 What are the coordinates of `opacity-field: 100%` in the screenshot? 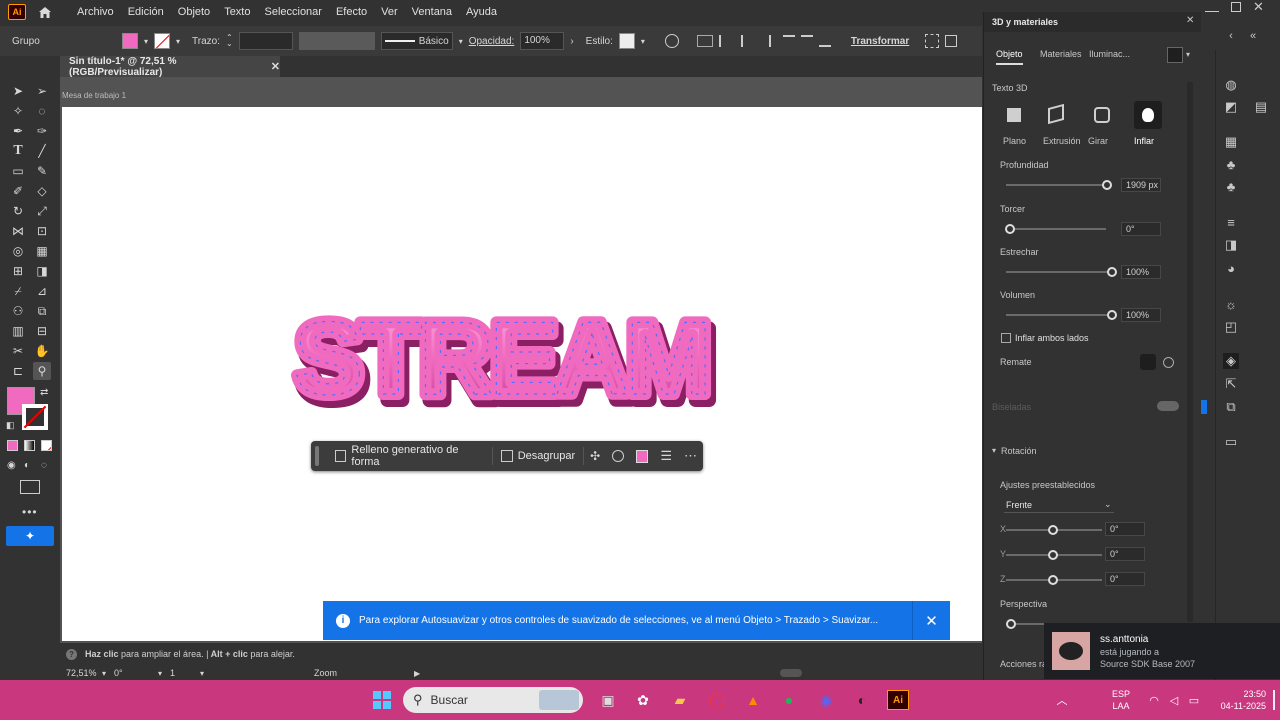 It's located at (542, 41).